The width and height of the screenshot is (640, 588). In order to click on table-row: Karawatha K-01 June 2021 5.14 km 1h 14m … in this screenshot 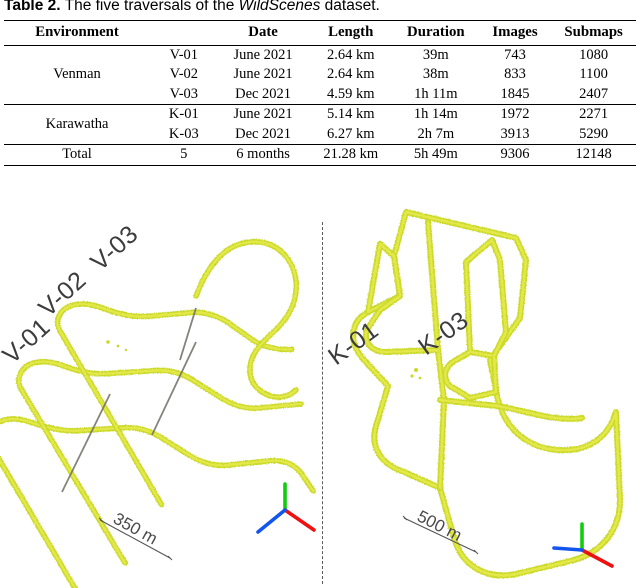, I will do `click(320, 124)`.